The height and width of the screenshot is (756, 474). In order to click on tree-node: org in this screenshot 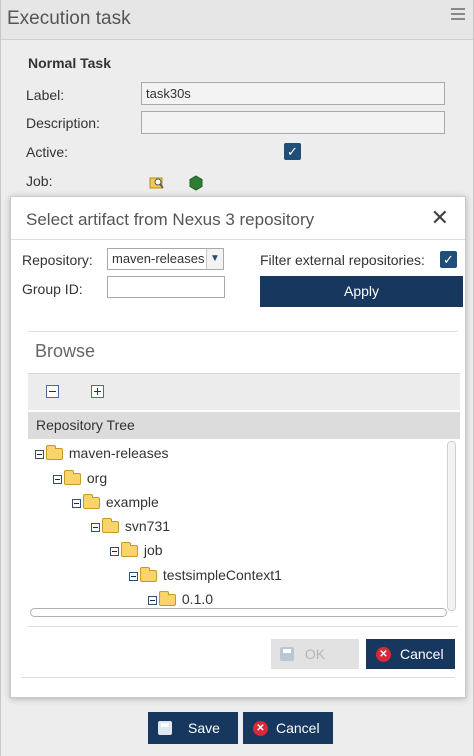, I will do `click(80, 480)`.